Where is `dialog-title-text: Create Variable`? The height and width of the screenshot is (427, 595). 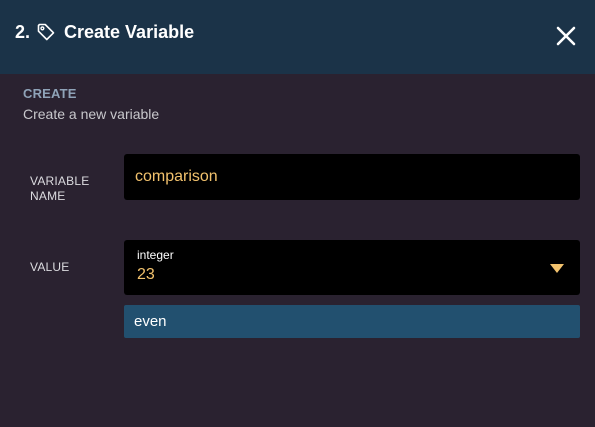 dialog-title-text: Create Variable is located at coordinates (129, 31).